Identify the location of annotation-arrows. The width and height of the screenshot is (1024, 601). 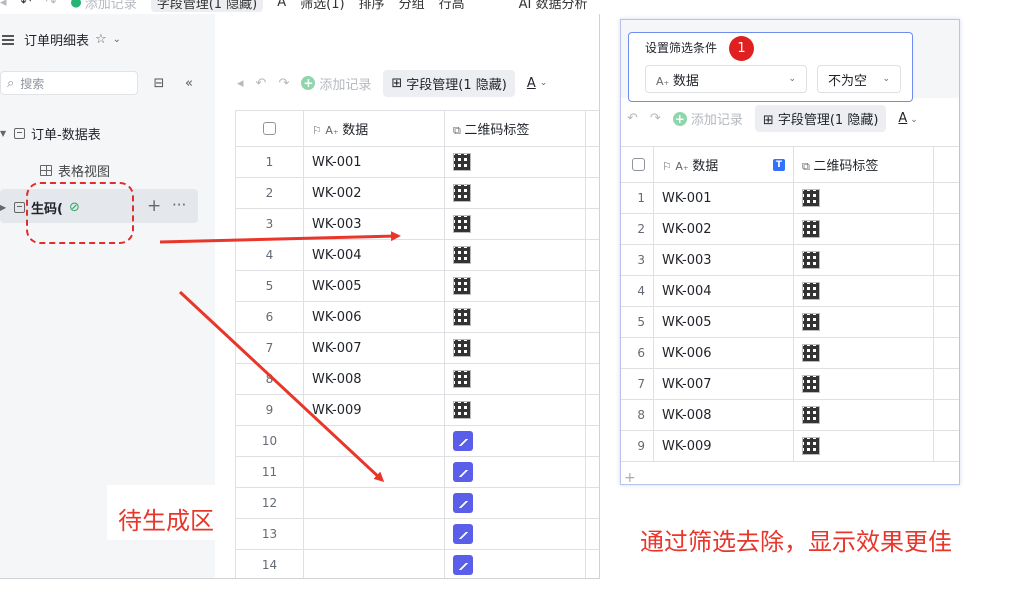
(280, 357).